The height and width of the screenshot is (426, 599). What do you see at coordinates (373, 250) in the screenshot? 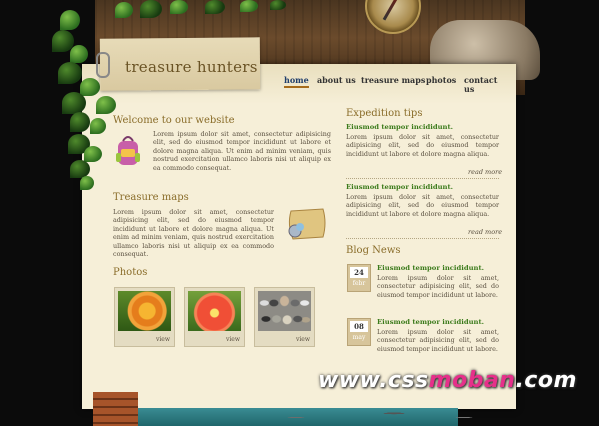
I see `blog-heading: Blog News` at bounding box center [373, 250].